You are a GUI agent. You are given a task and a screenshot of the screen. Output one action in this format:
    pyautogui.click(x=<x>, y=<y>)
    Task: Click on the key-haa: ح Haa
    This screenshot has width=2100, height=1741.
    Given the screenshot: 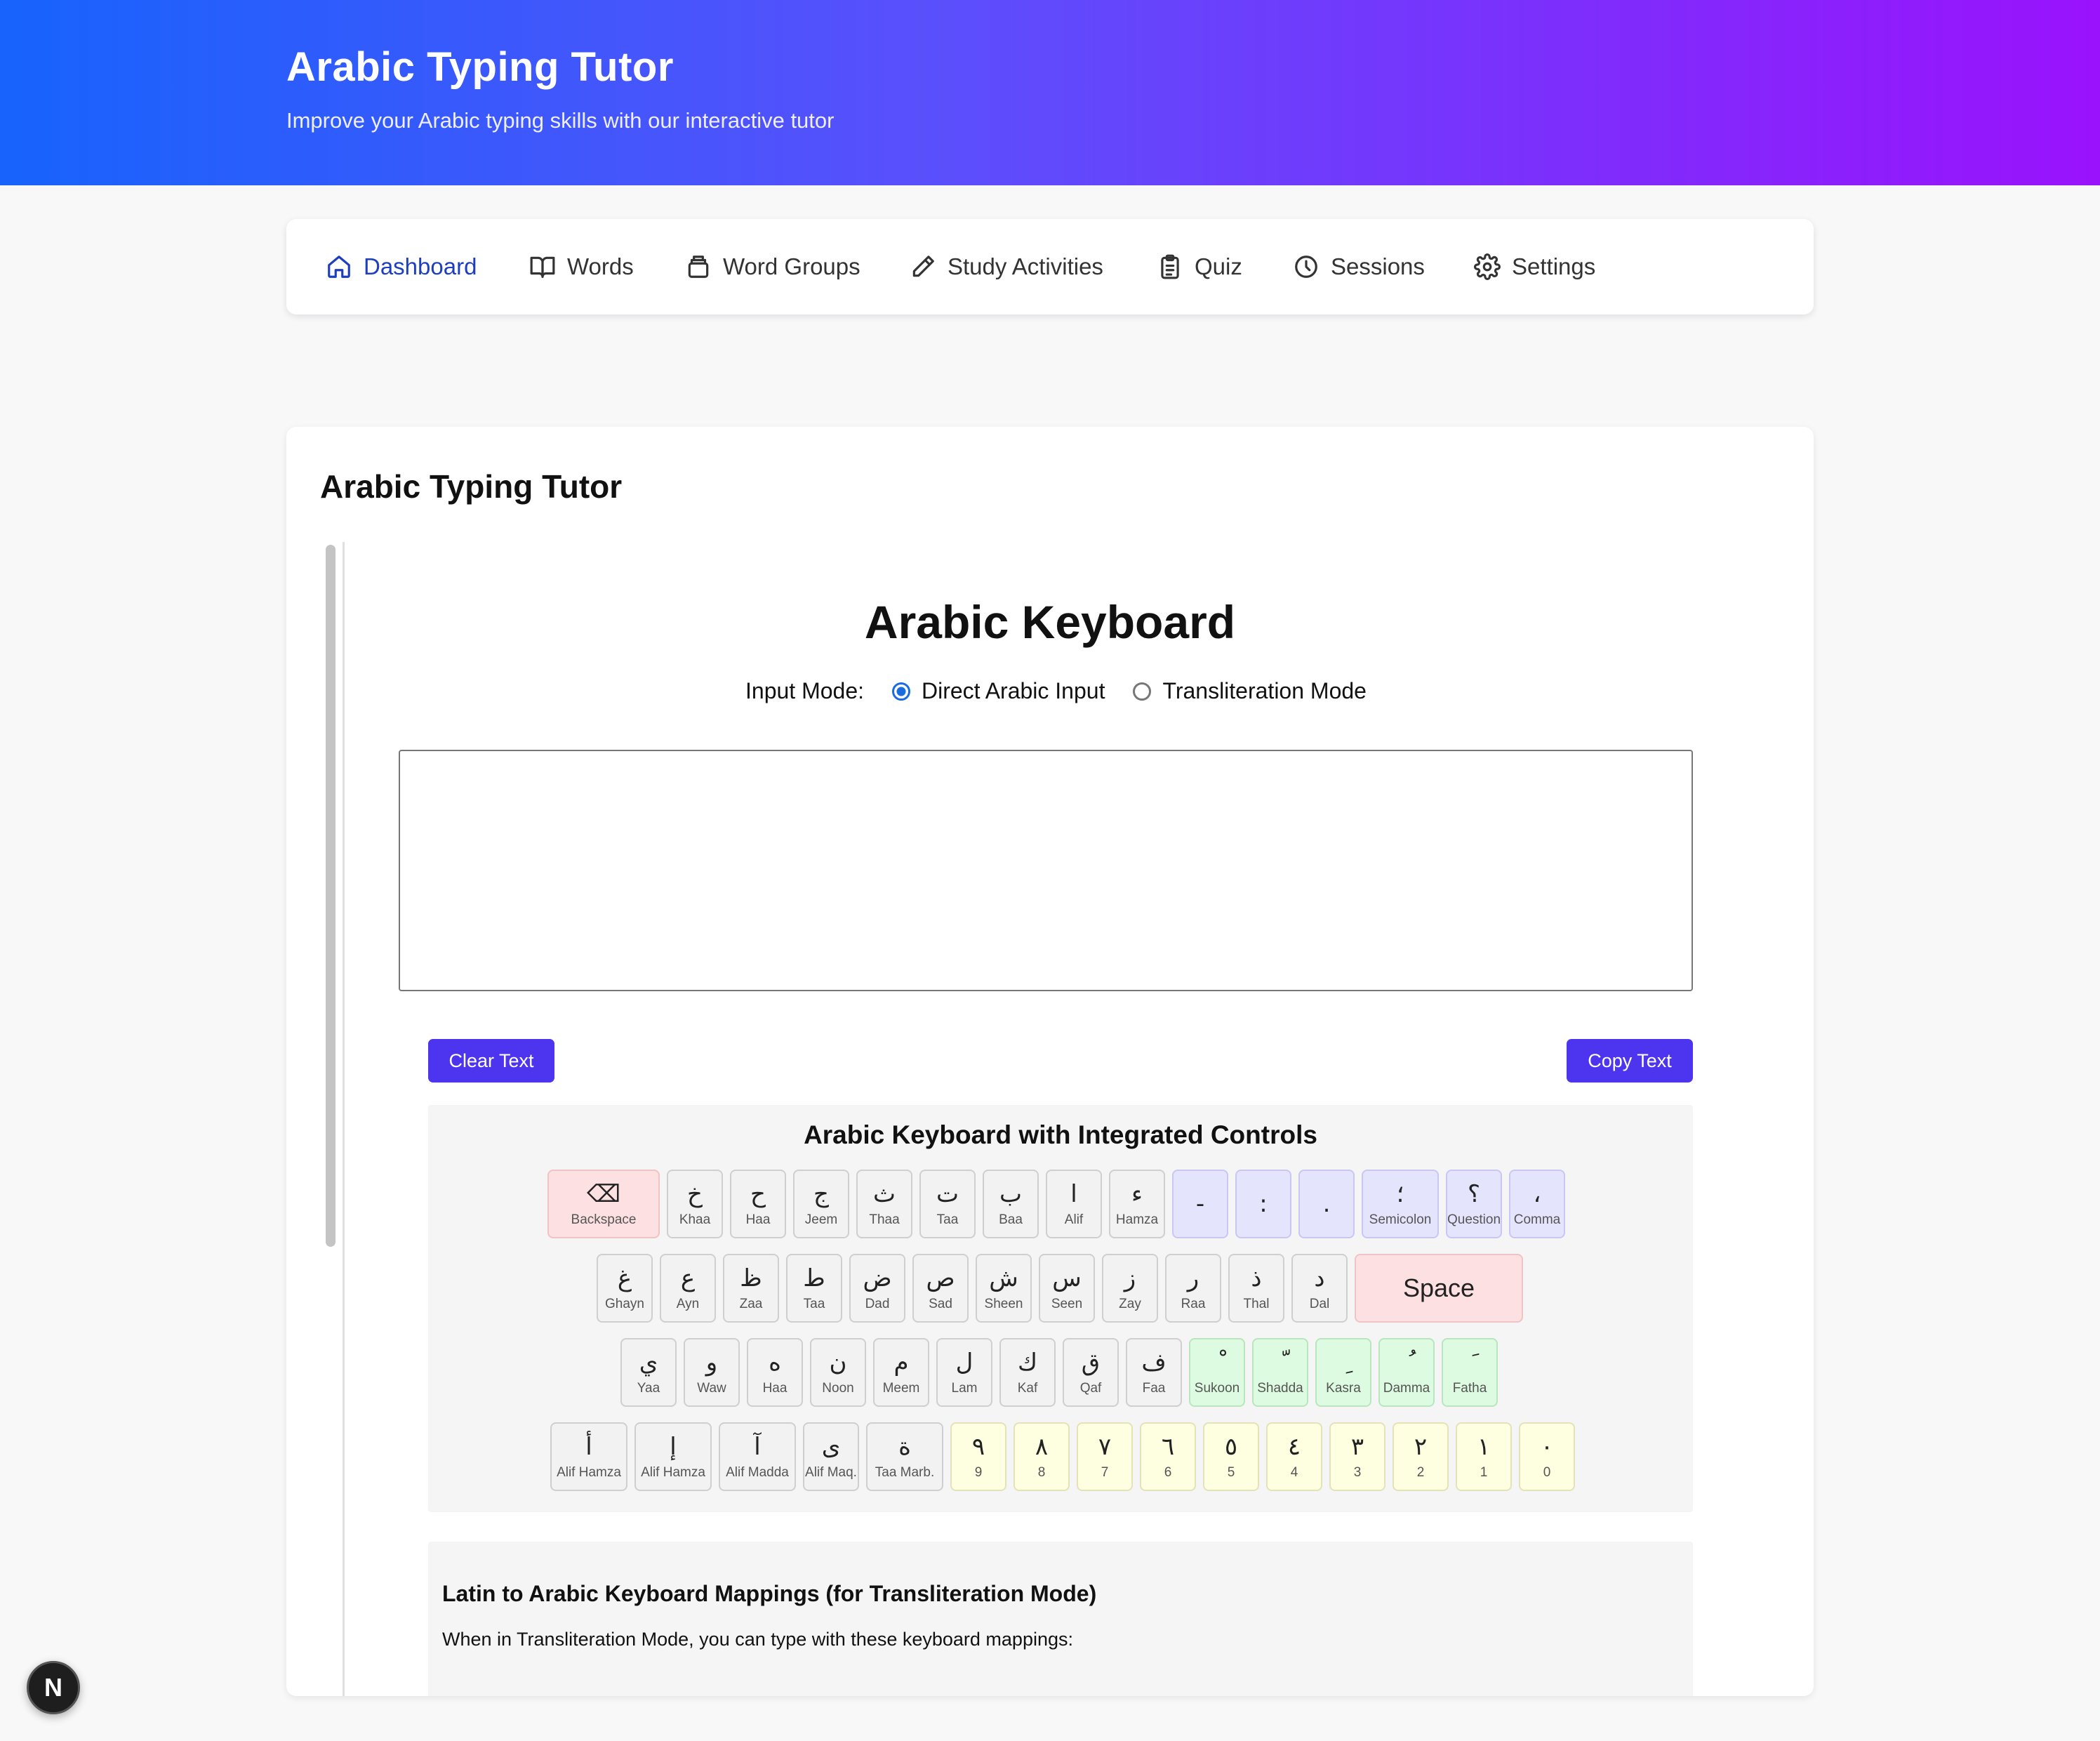 What is the action you would take?
    pyautogui.click(x=758, y=1204)
    